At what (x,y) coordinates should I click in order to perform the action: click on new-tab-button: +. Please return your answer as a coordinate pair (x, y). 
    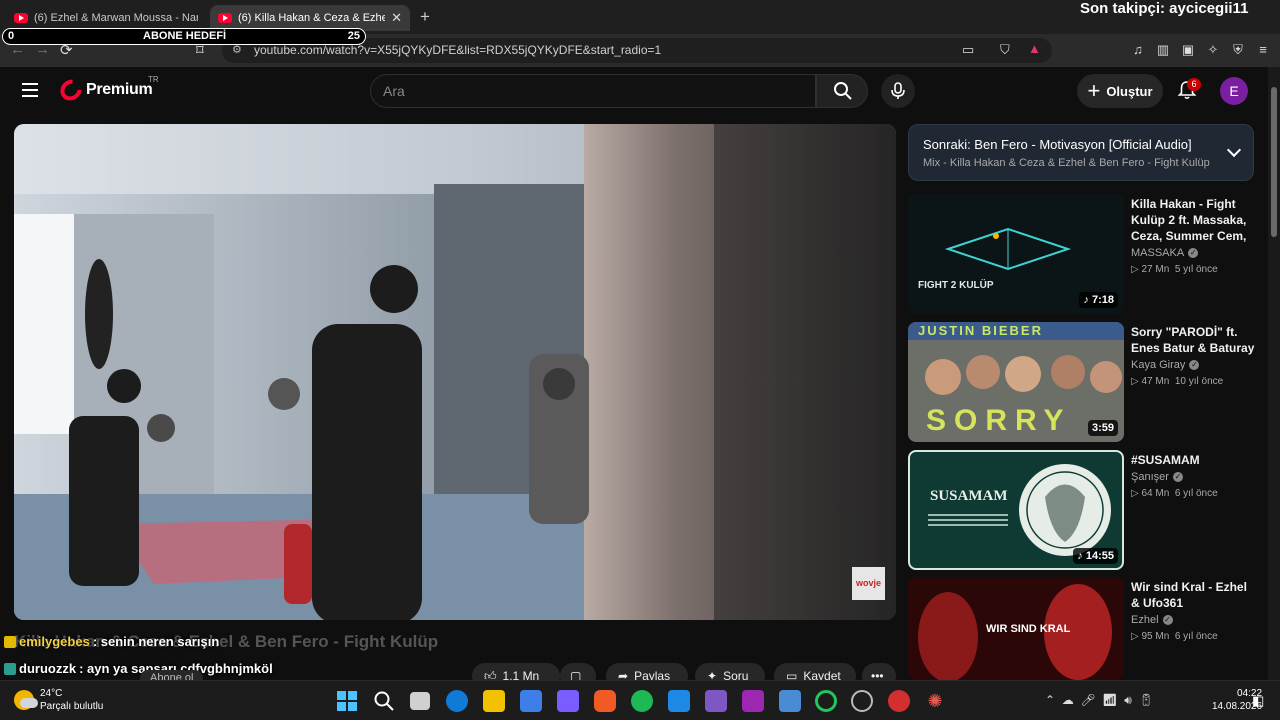
    Looking at the image, I should click on (425, 17).